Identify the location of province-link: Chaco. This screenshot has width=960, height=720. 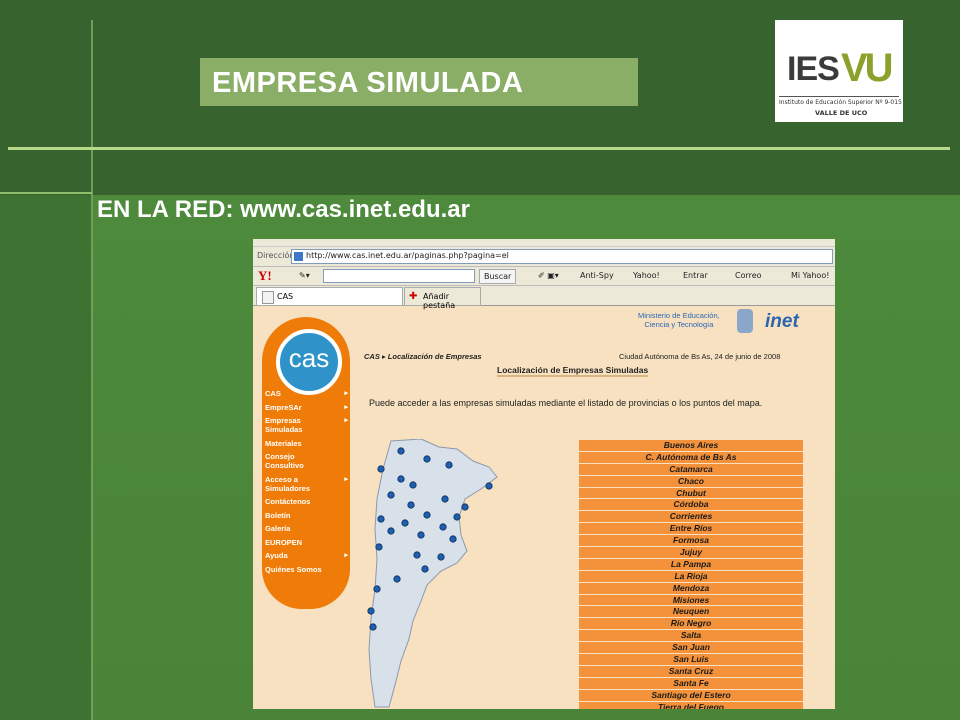
(691, 481).